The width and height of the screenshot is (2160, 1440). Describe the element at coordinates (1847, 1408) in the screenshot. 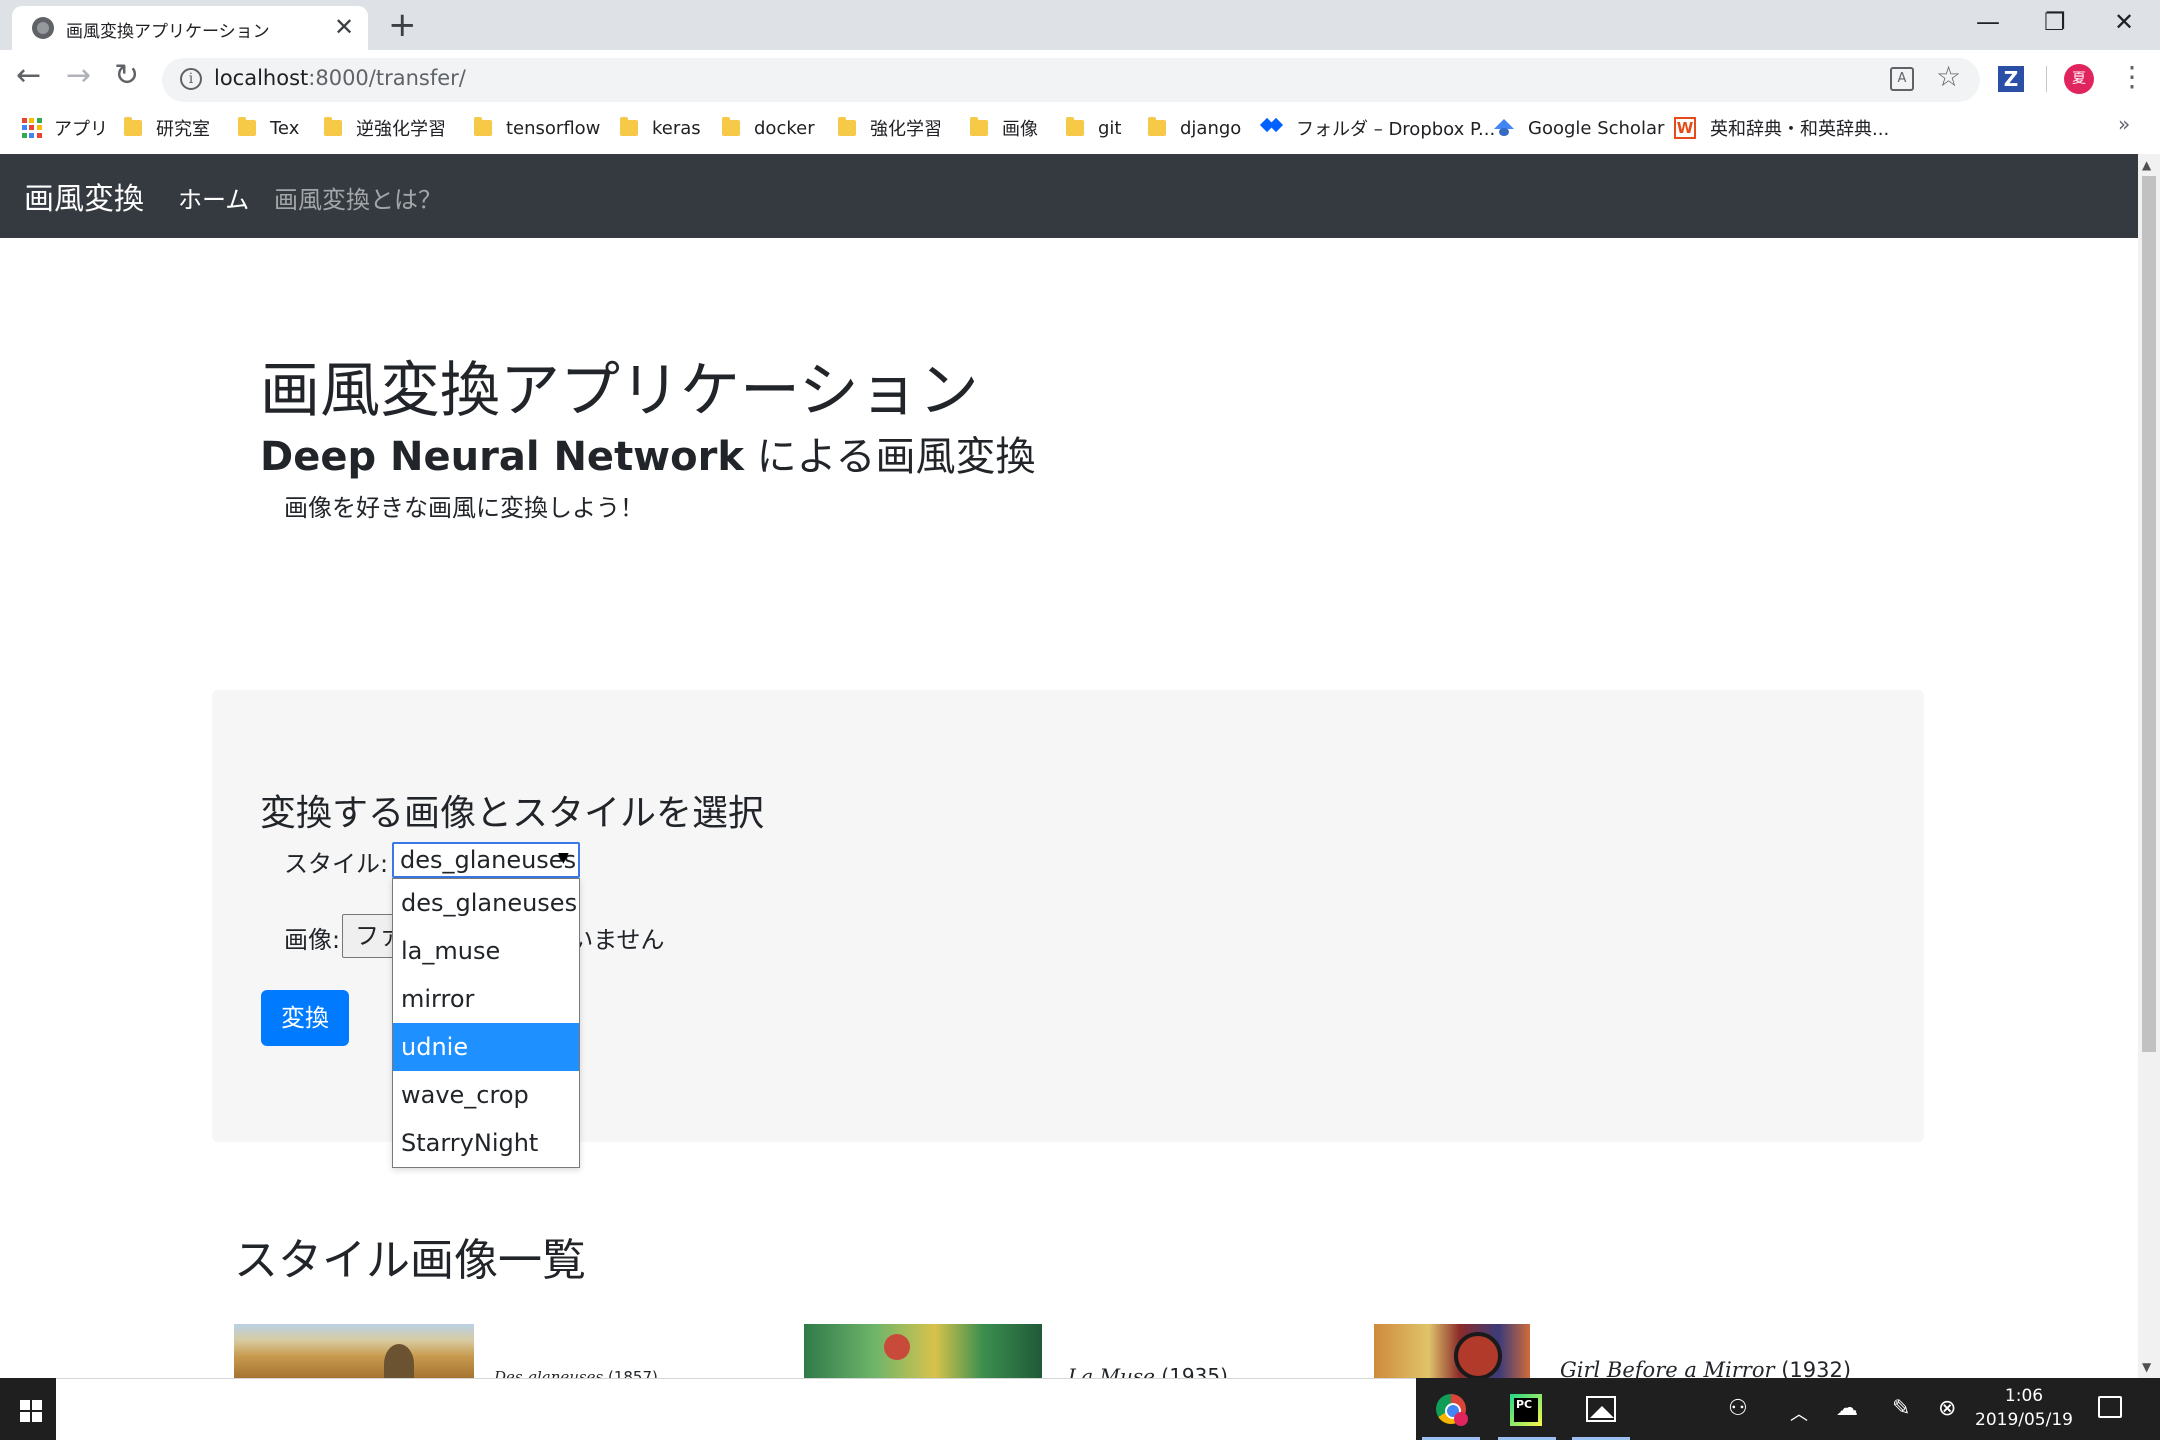

I see `onedrive-icon: ☁` at that location.